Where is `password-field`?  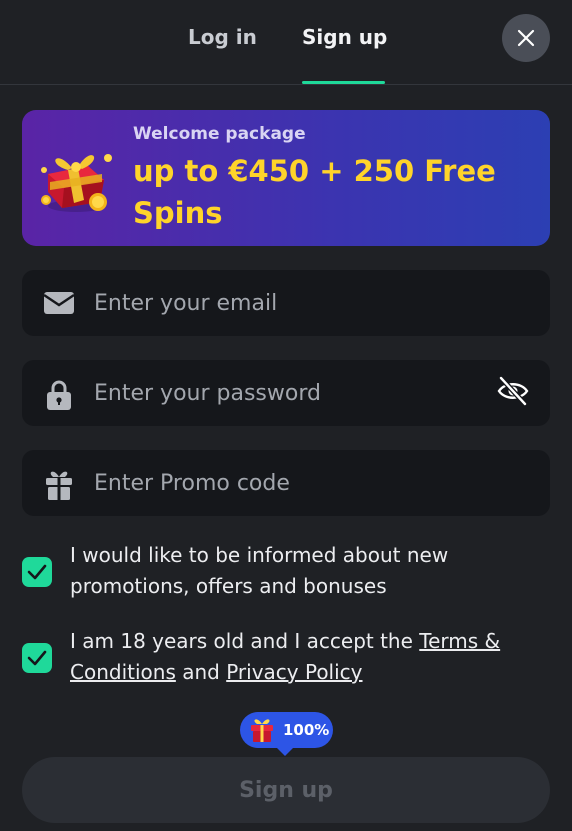 password-field is located at coordinates (286, 393).